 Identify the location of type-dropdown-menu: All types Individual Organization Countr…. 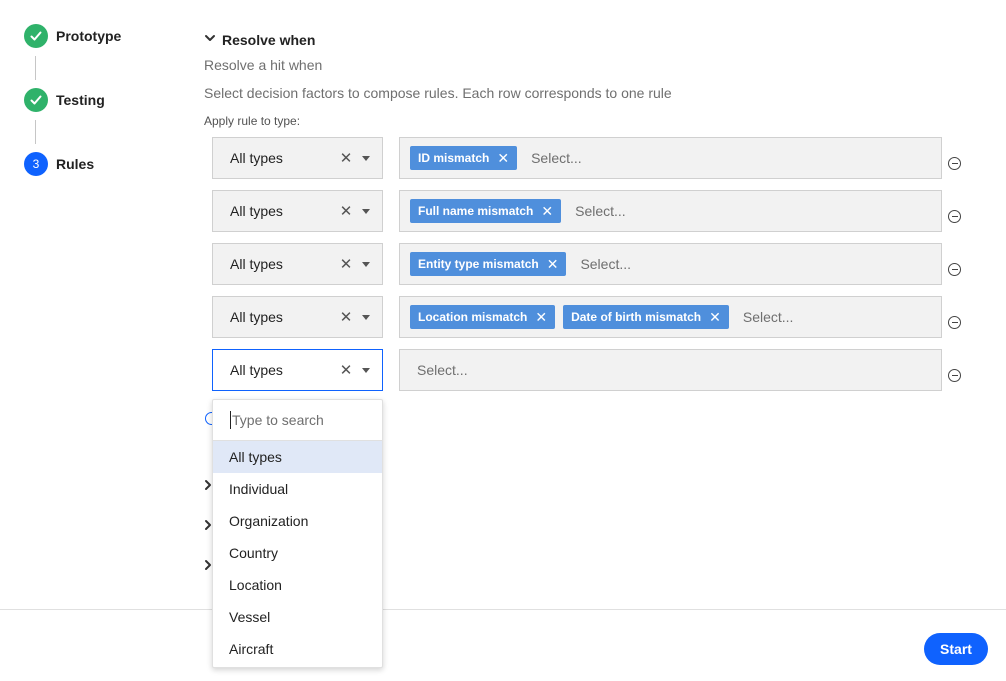
(297, 533).